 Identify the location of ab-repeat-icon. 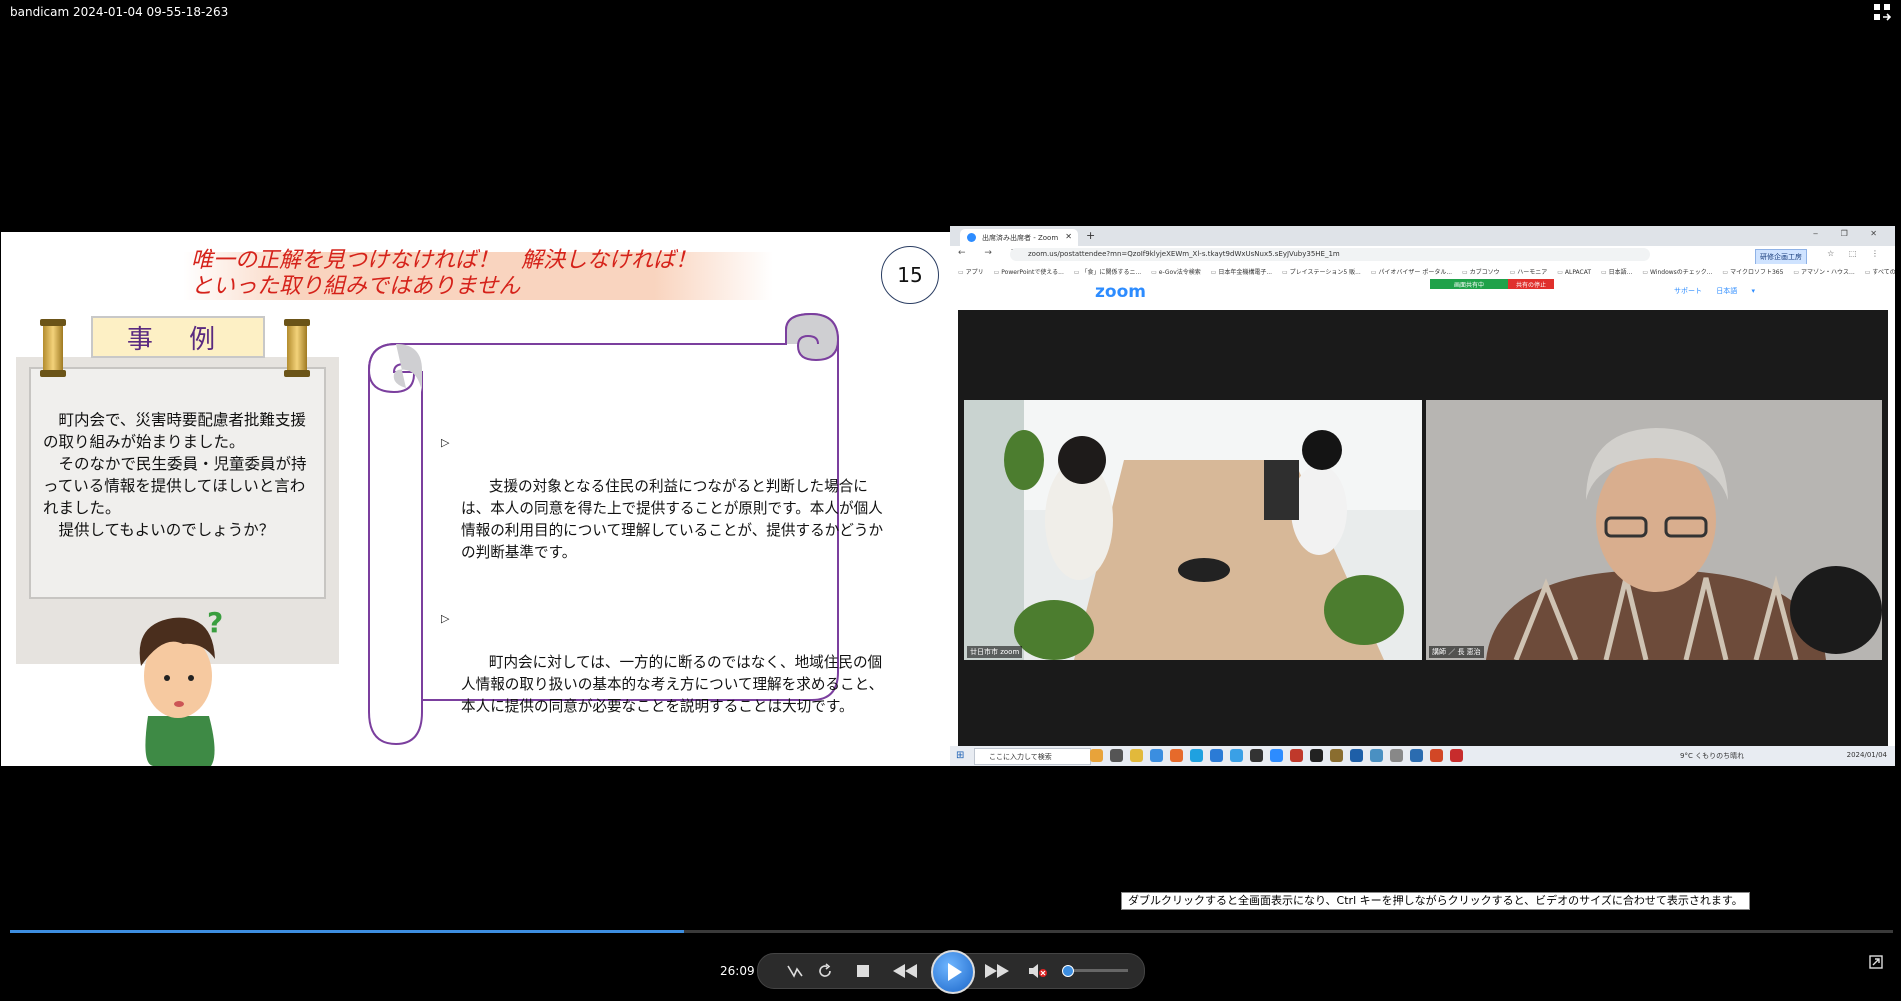
(795, 971).